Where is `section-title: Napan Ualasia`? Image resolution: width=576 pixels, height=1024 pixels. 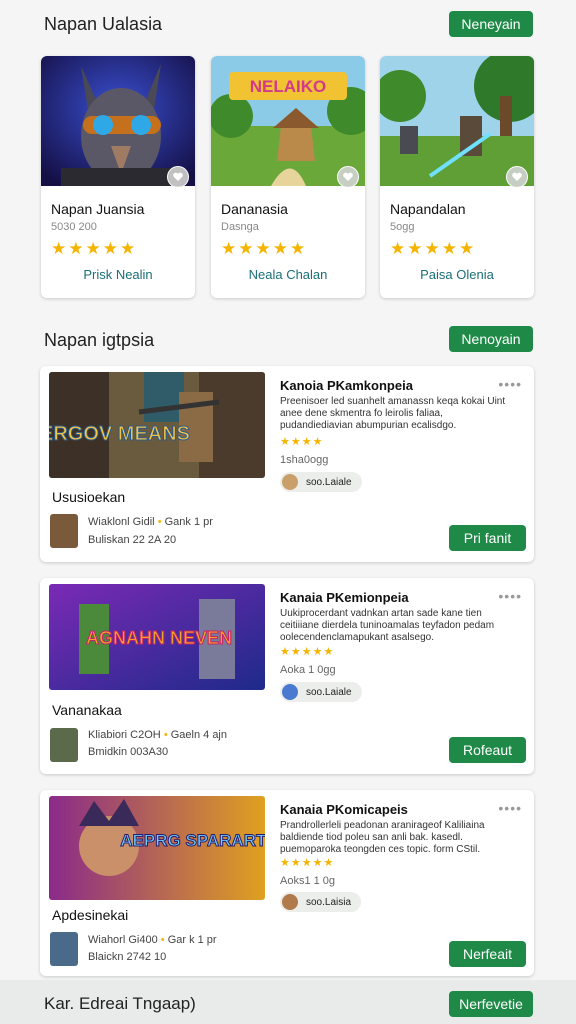
section-title: Napan Ualasia is located at coordinates (103, 24).